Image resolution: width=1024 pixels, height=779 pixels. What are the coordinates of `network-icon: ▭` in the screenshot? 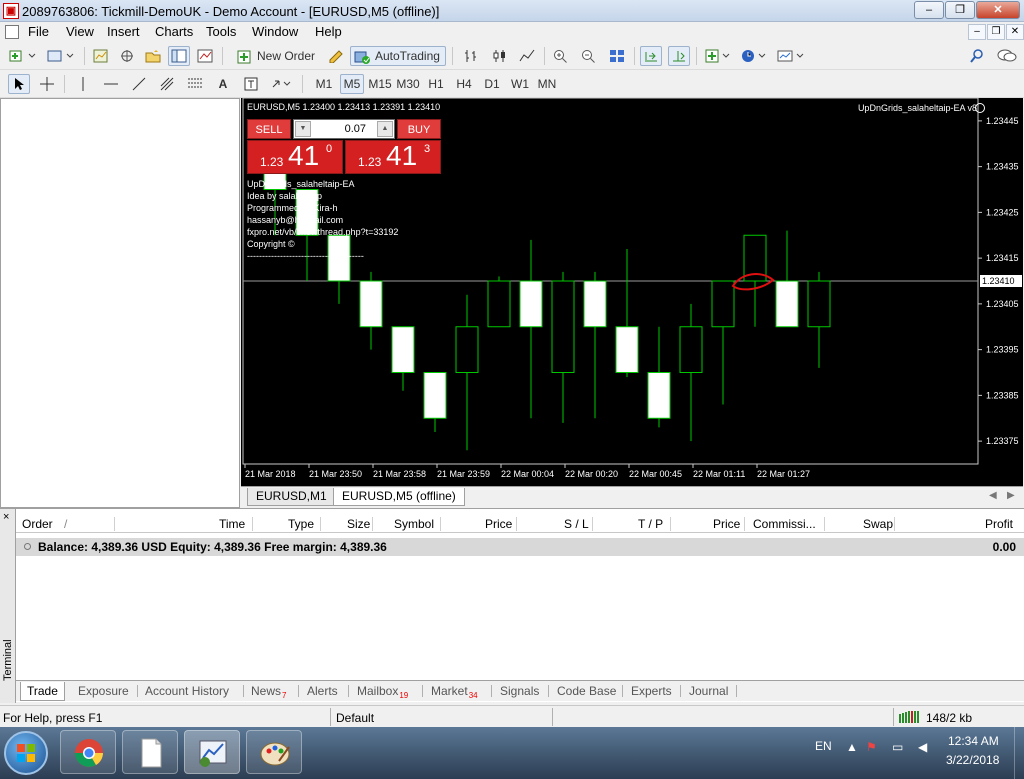 It's located at (897, 747).